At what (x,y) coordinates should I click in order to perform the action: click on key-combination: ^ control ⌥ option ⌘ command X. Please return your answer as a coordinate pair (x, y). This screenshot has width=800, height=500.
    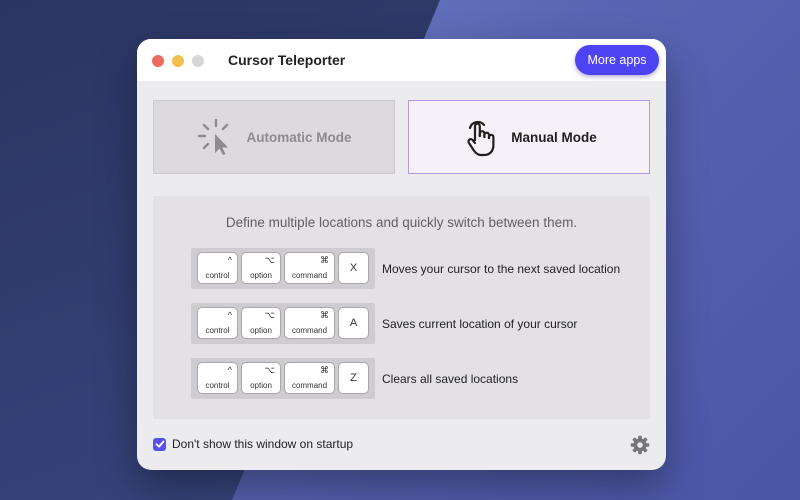
    Looking at the image, I should click on (283, 268).